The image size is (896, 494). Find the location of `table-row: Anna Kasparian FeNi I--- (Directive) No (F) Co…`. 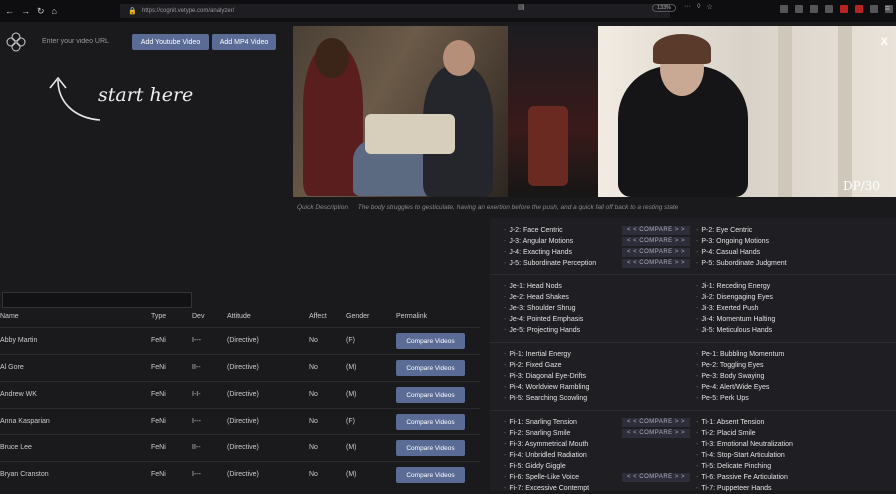

table-row: Anna Kasparian FeNi I--- (Directive) No (F) Co… is located at coordinates (240, 421).